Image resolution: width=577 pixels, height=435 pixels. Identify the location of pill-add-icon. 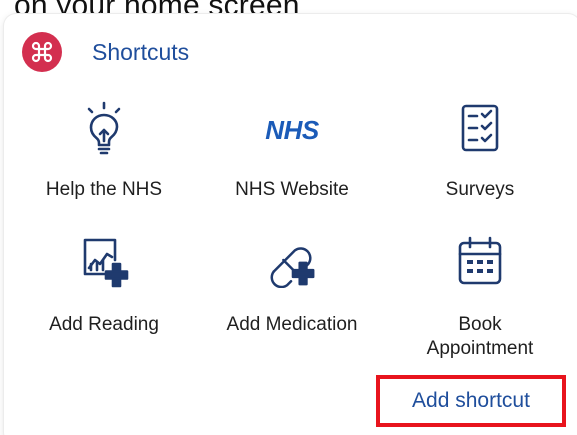
(292, 261).